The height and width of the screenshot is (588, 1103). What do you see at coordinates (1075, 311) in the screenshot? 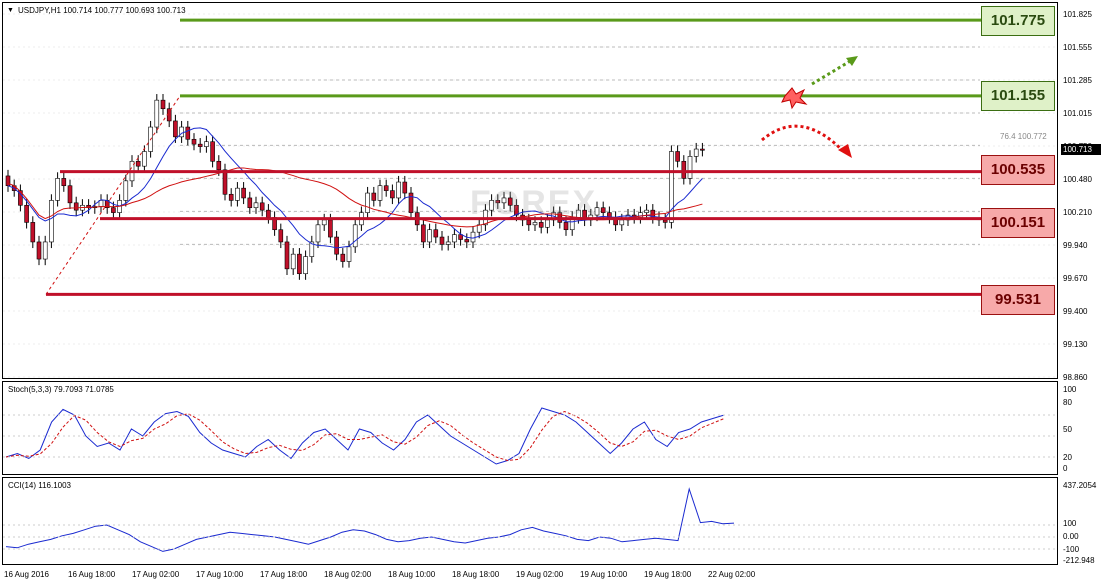
I see `price-tick: 99.400` at bounding box center [1075, 311].